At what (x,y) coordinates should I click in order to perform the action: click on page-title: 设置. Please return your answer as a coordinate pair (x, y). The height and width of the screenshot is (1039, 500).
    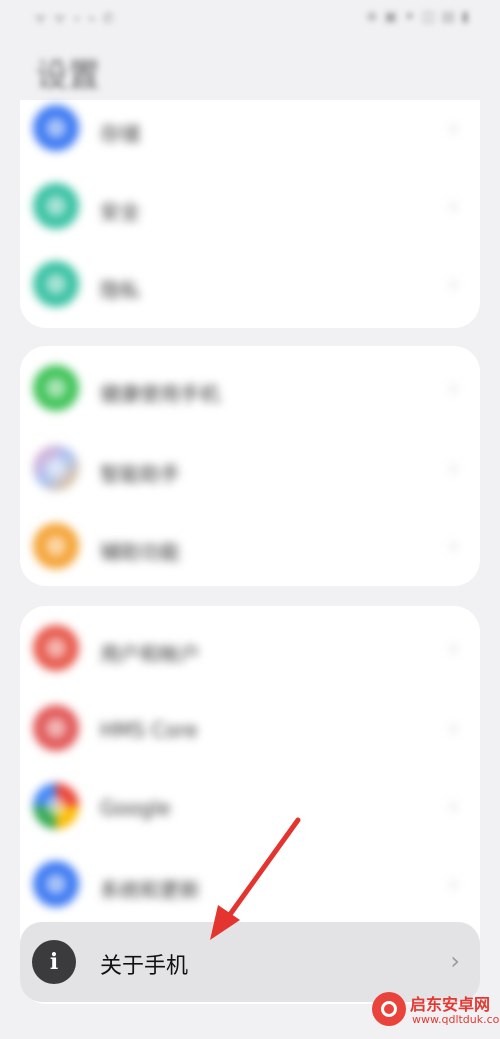
    Looking at the image, I should click on (68, 75).